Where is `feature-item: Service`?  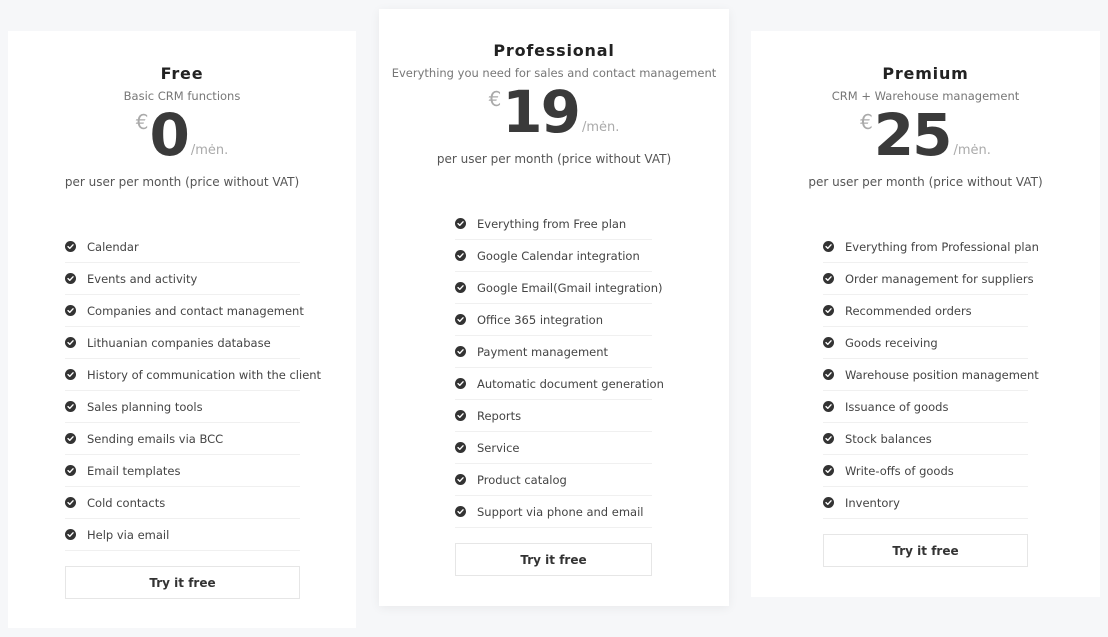 feature-item: Service is located at coordinates (553, 448).